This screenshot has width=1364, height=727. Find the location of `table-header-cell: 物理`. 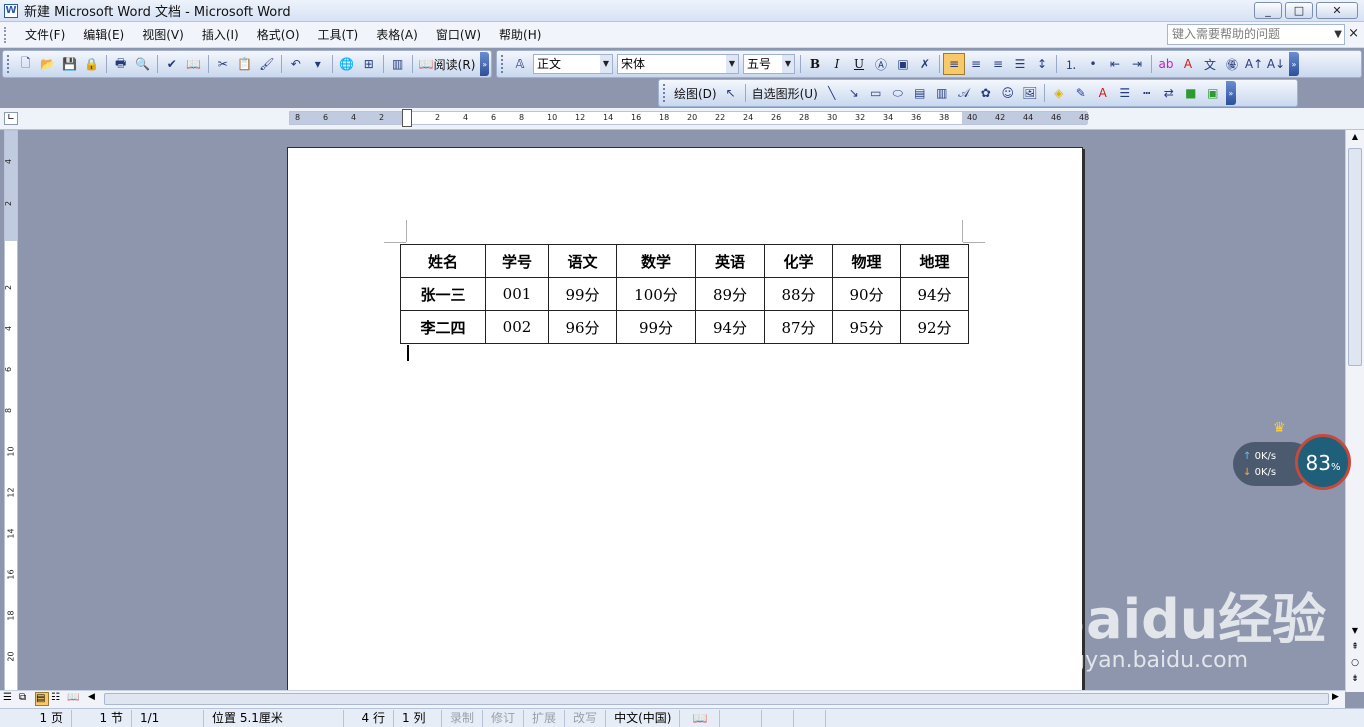

table-header-cell: 物理 is located at coordinates (866, 261).